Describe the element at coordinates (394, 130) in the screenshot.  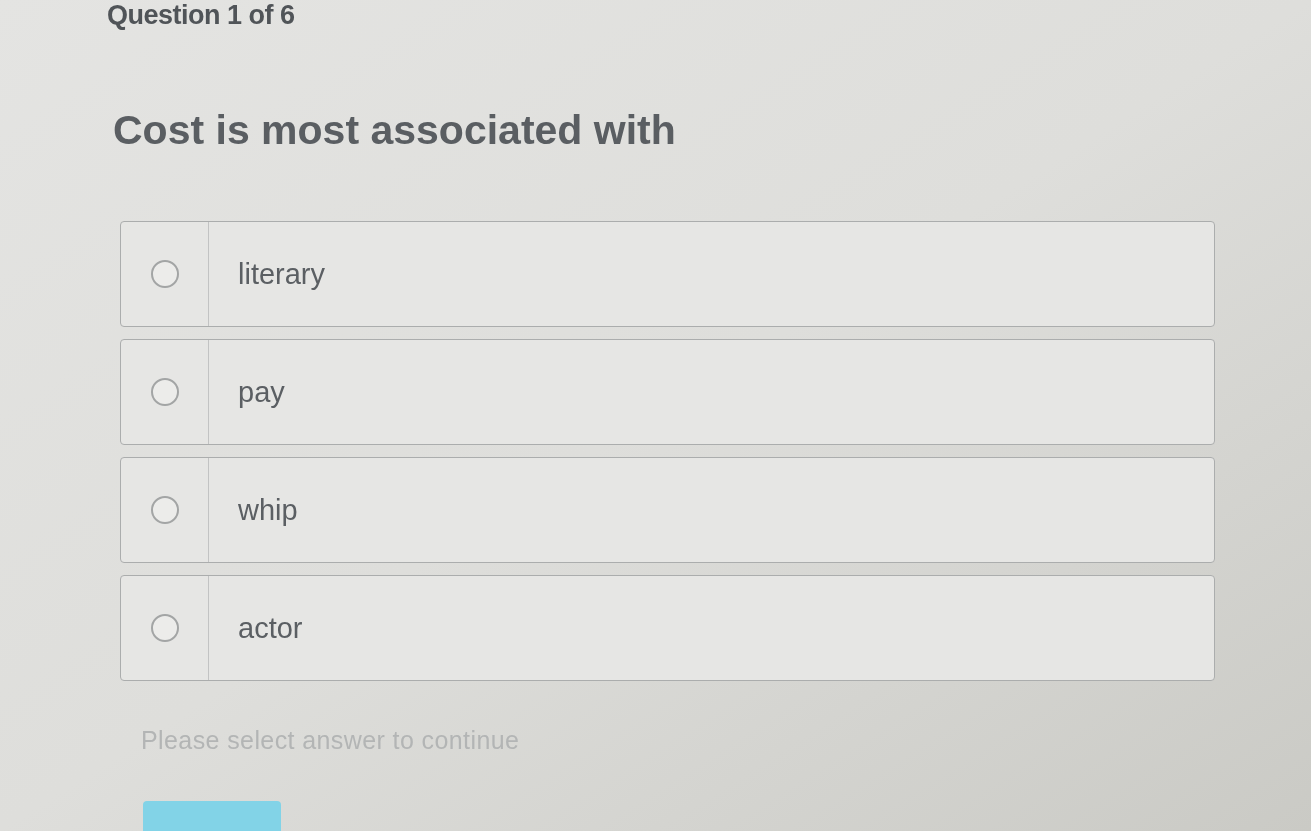
I see `question-title: Cost is most associated with` at that location.